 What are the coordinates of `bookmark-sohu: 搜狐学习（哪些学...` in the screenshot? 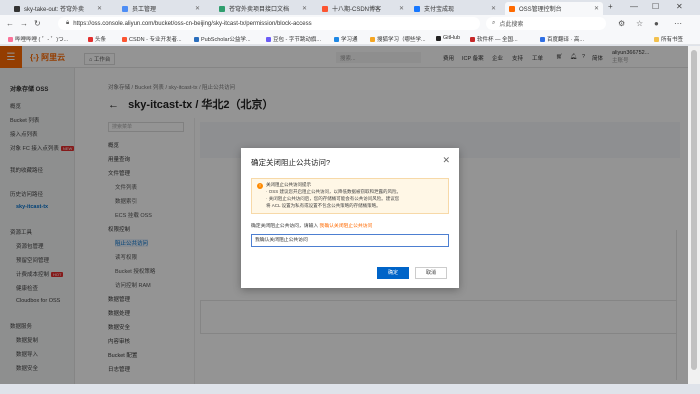 It's located at (398, 39).